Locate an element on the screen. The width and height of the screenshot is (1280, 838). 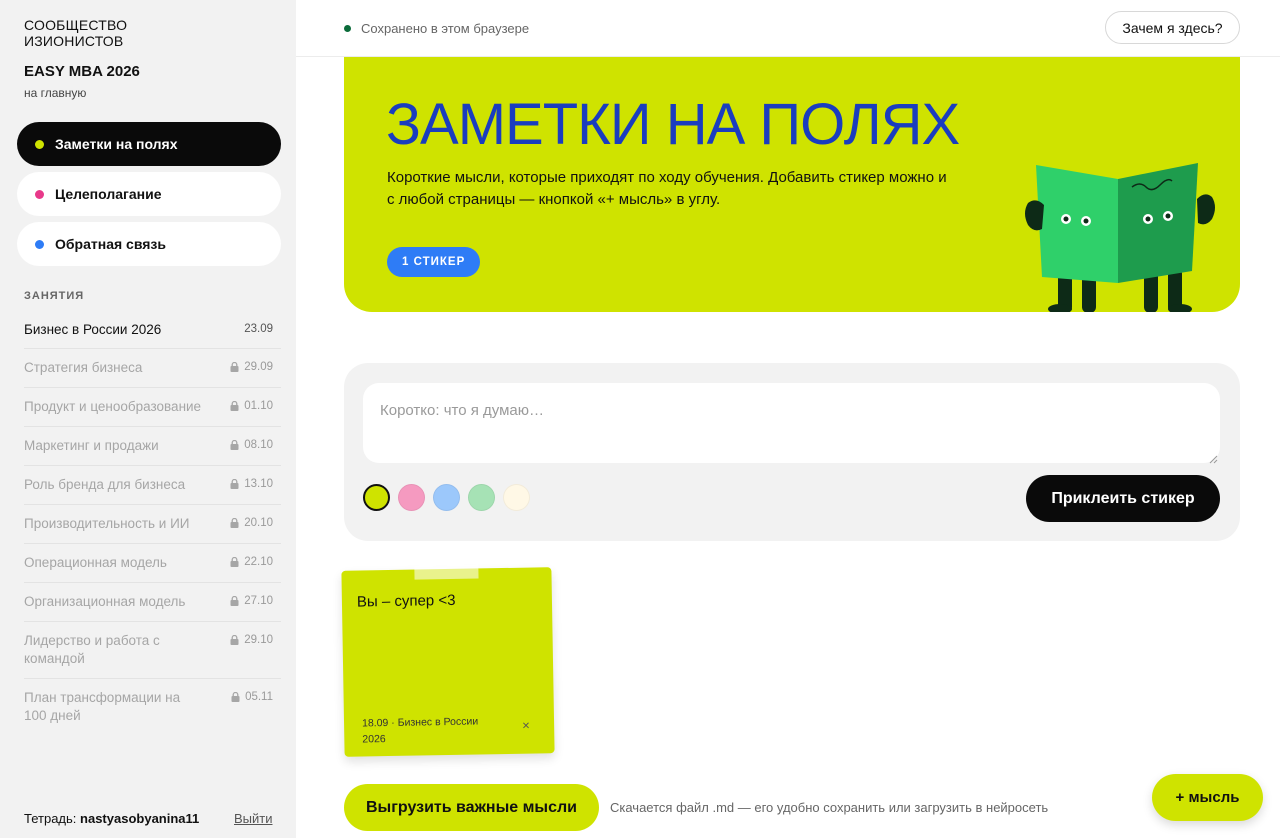
course-title: EASY MBA 2026 is located at coordinates (82, 71).